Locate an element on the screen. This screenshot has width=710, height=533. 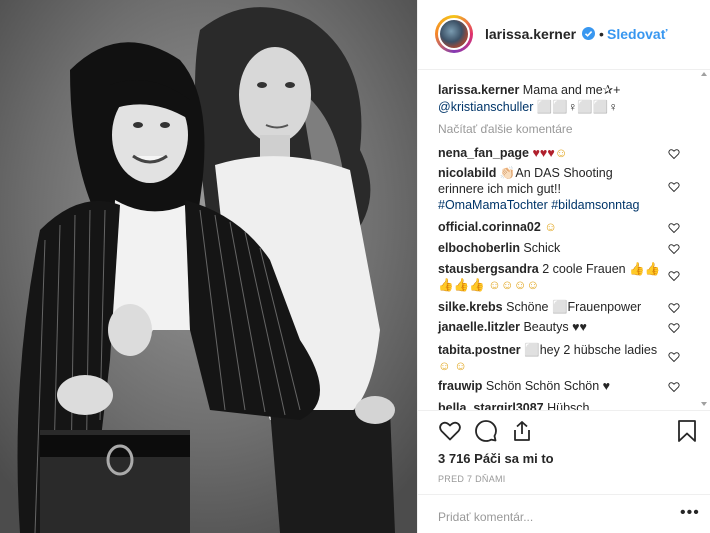
heart-icon is located at coordinates (450, 431).